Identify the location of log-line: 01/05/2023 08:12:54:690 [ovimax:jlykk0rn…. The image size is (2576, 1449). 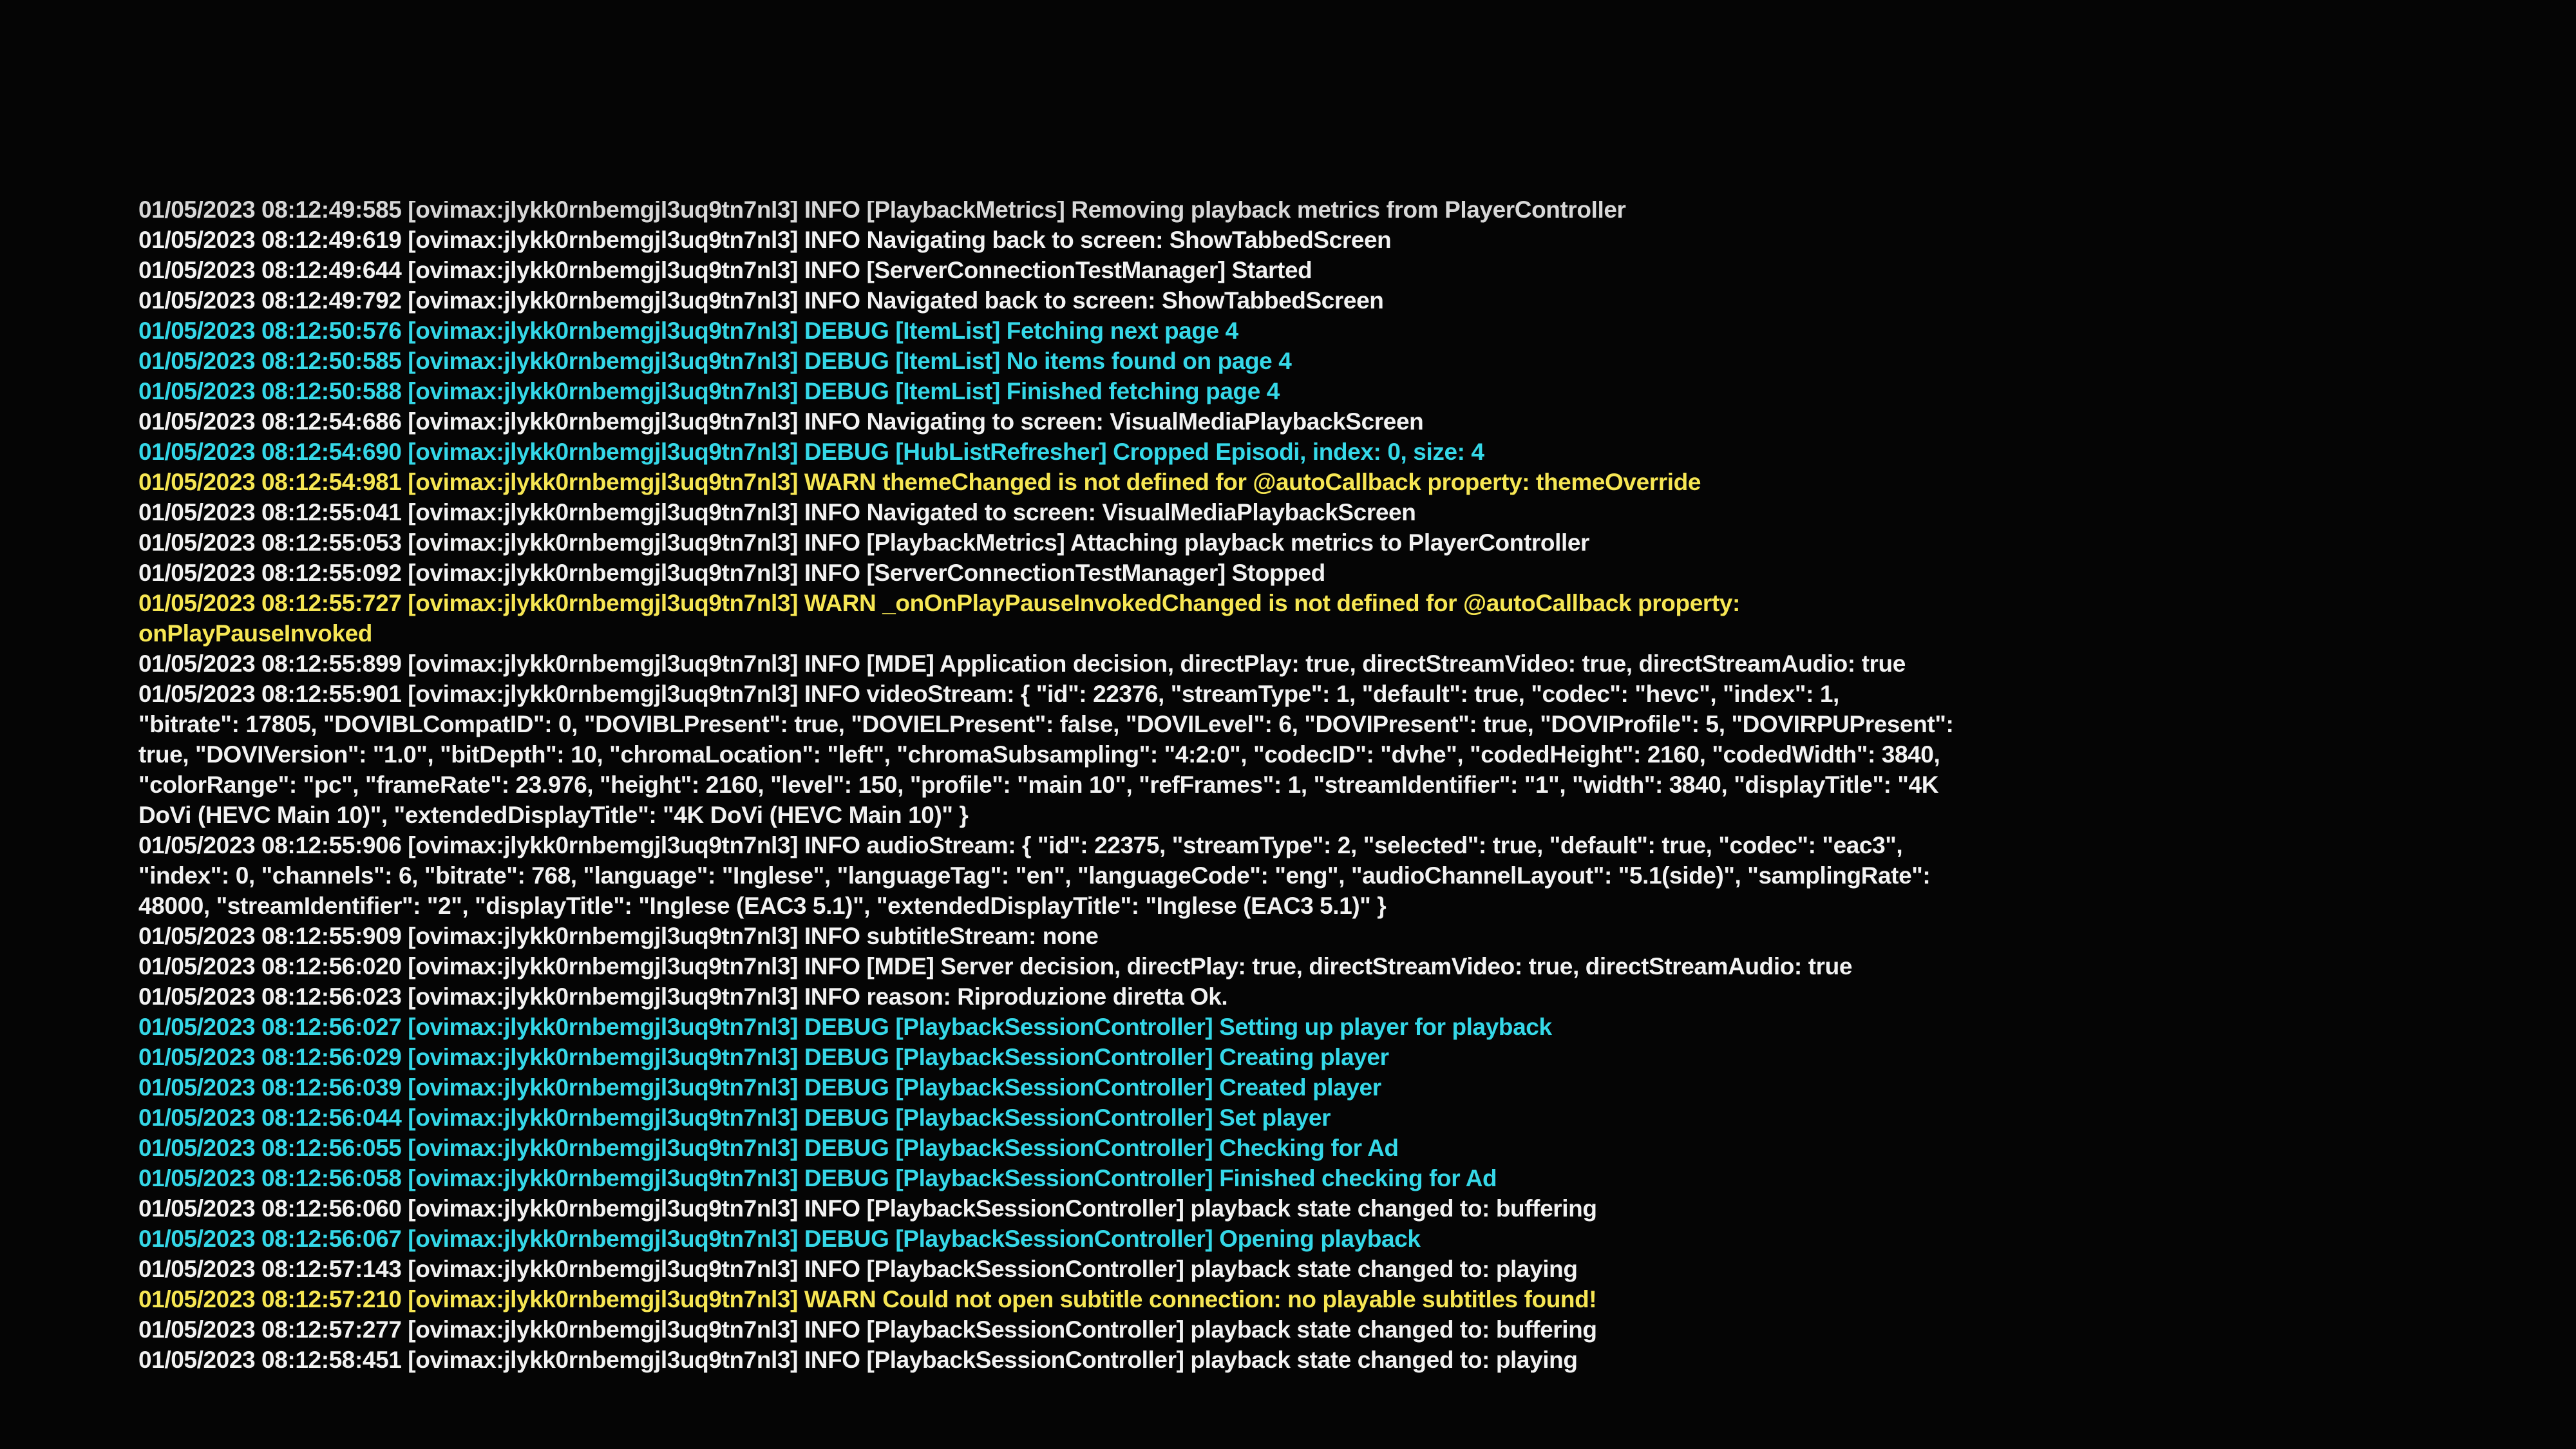
(811, 452).